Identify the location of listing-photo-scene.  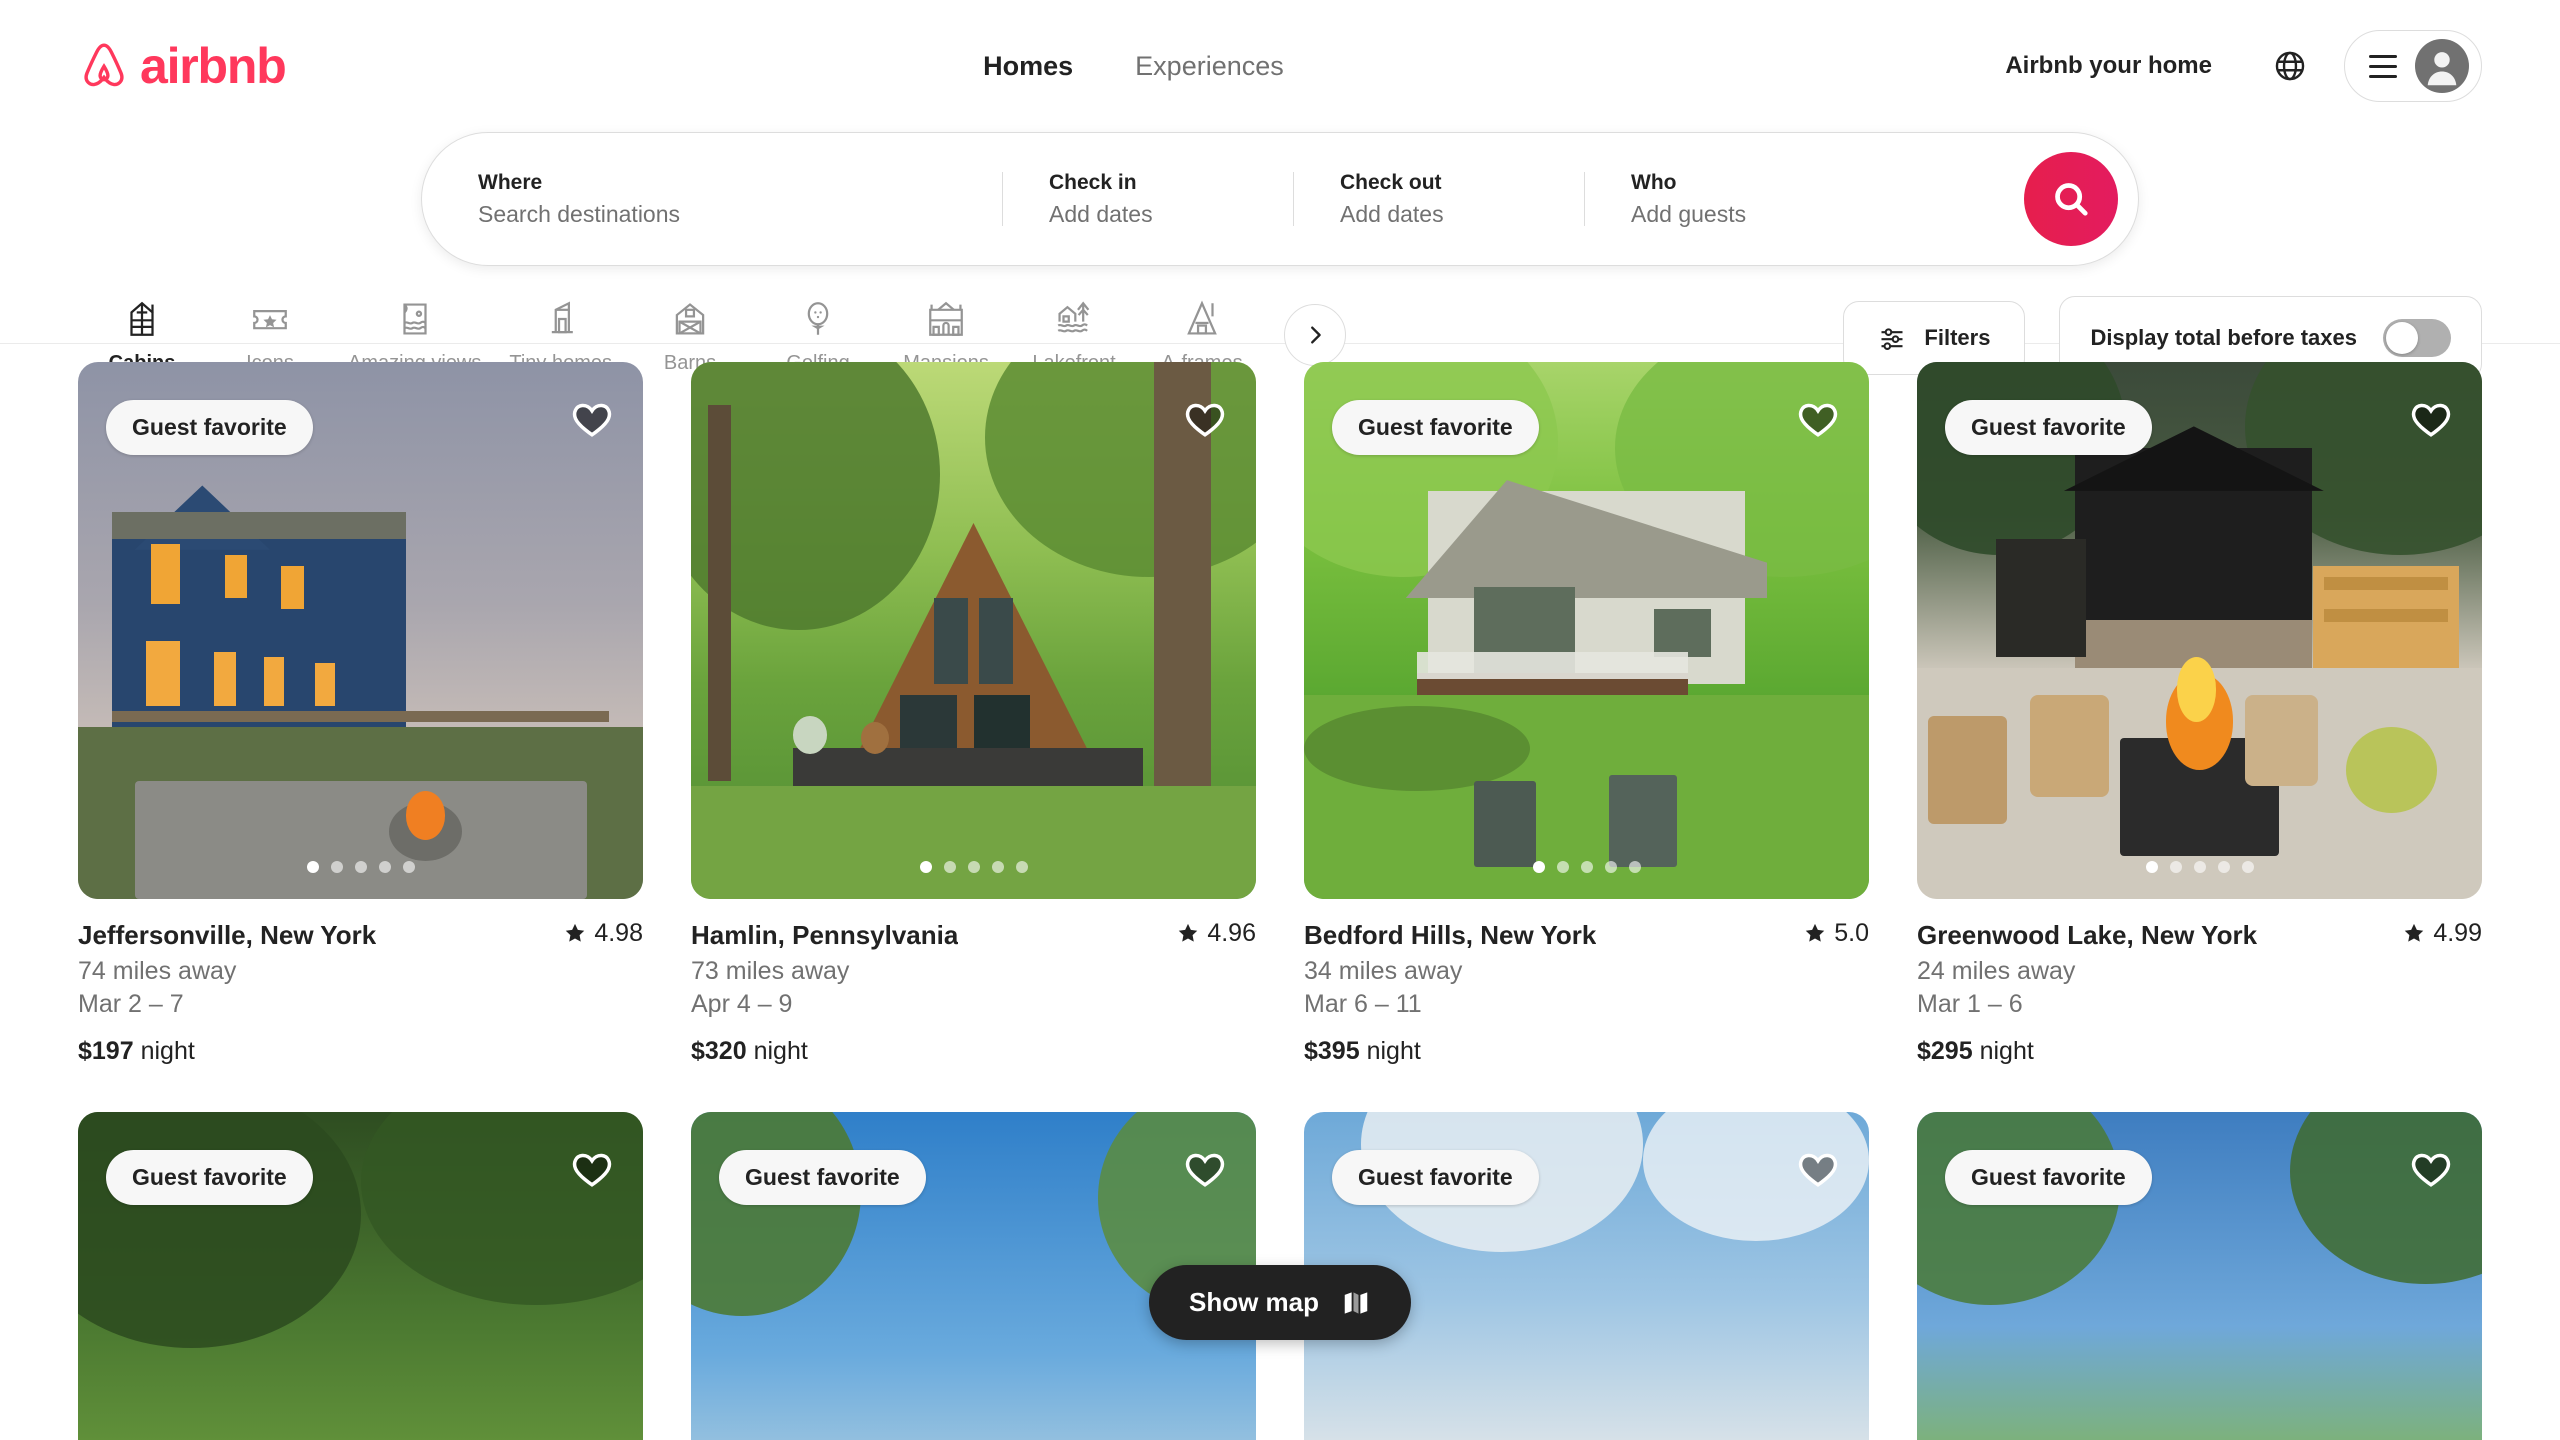
(973, 630).